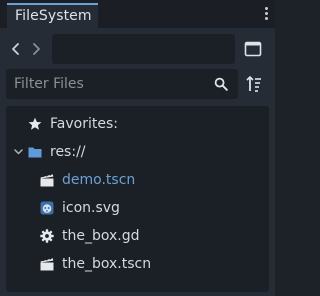  What do you see at coordinates (122, 84) in the screenshot?
I see `filter-files-input: Filter Files` at bounding box center [122, 84].